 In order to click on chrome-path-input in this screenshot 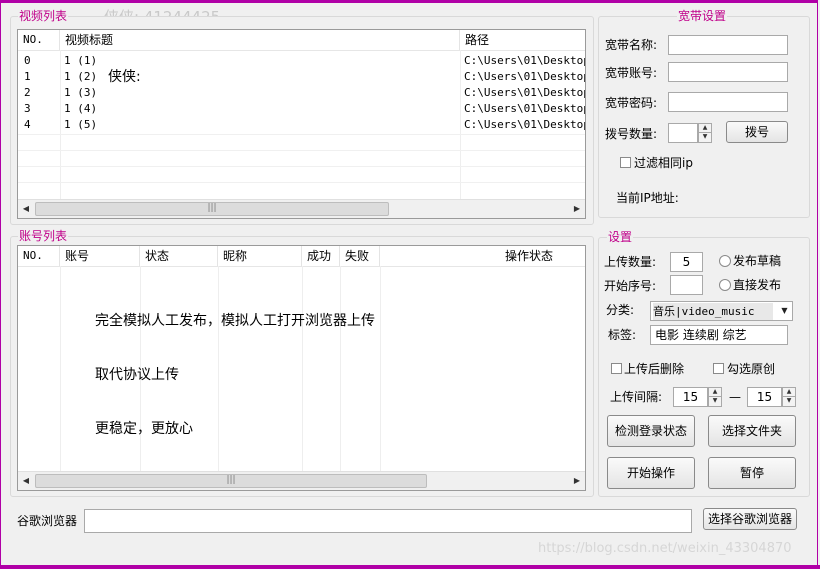, I will do `click(388, 521)`.